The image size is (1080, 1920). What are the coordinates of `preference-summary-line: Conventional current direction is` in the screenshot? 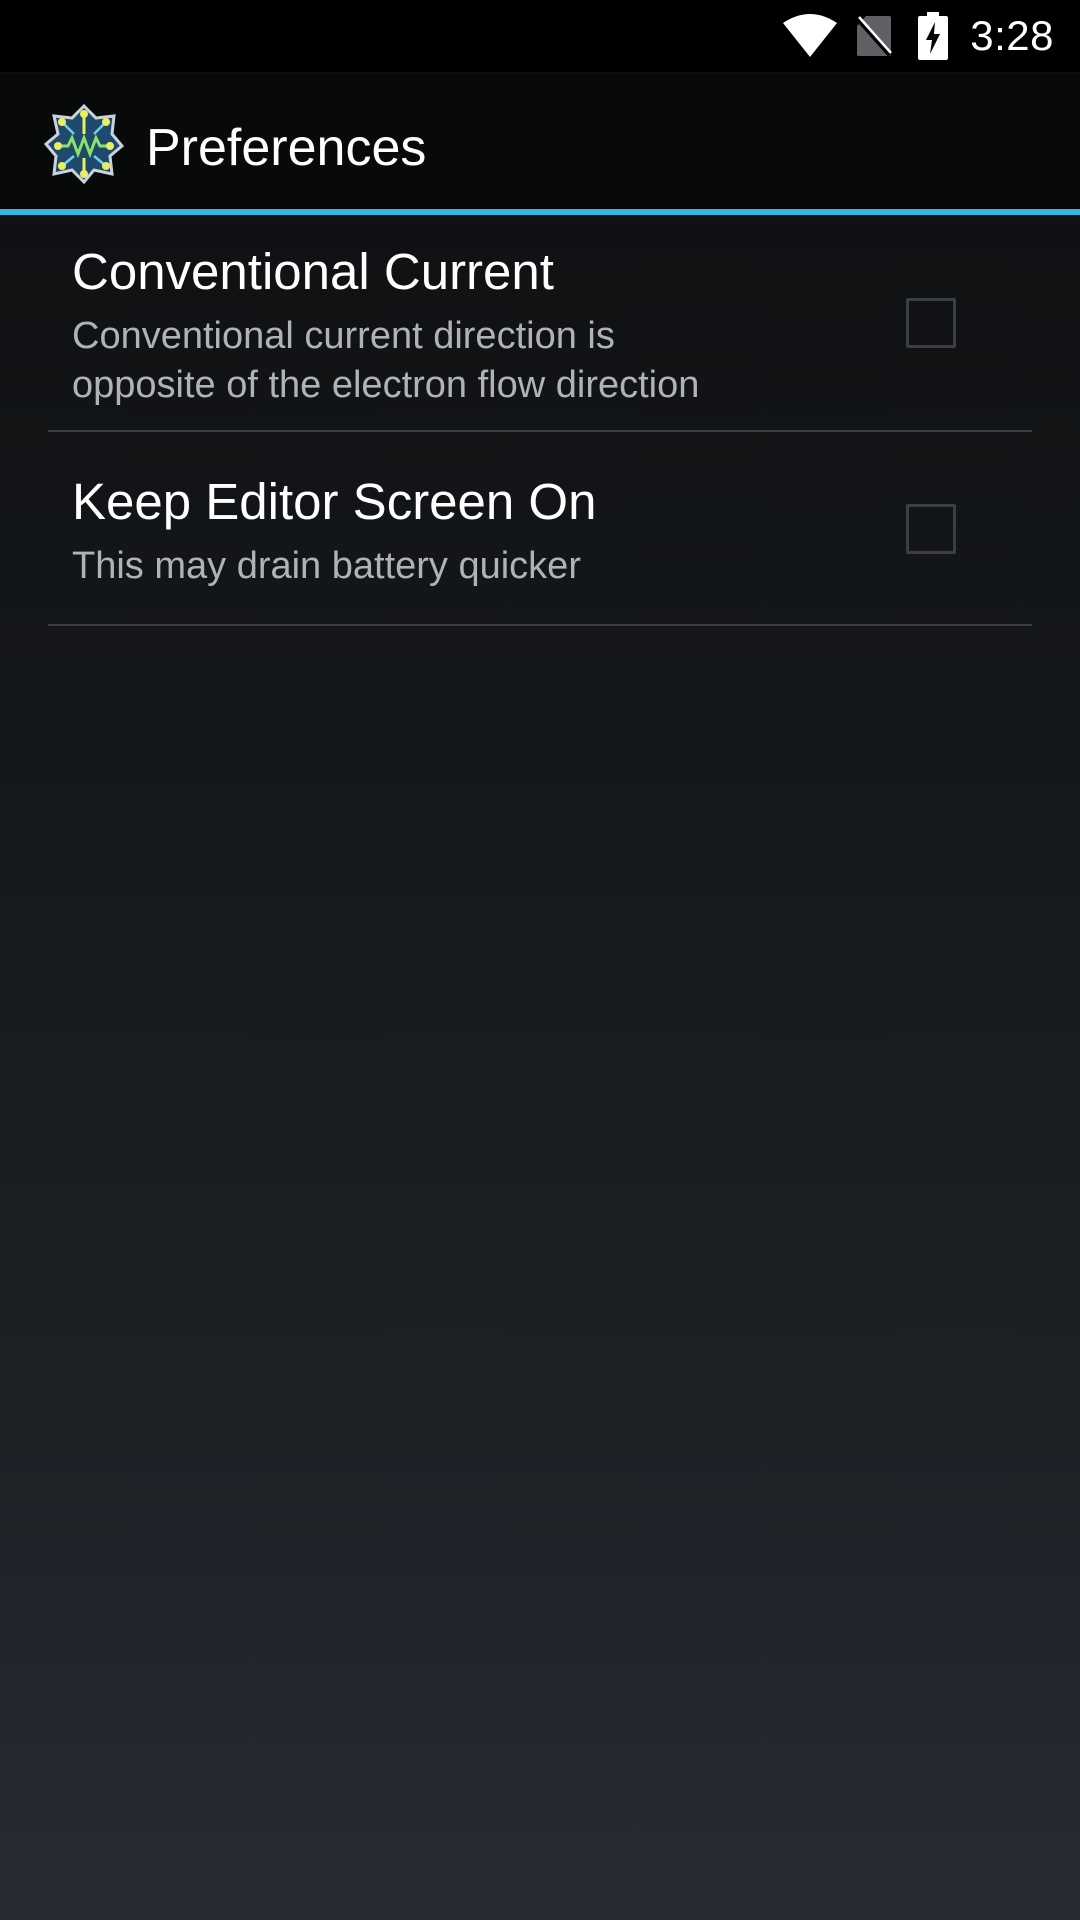 It's located at (343, 336).